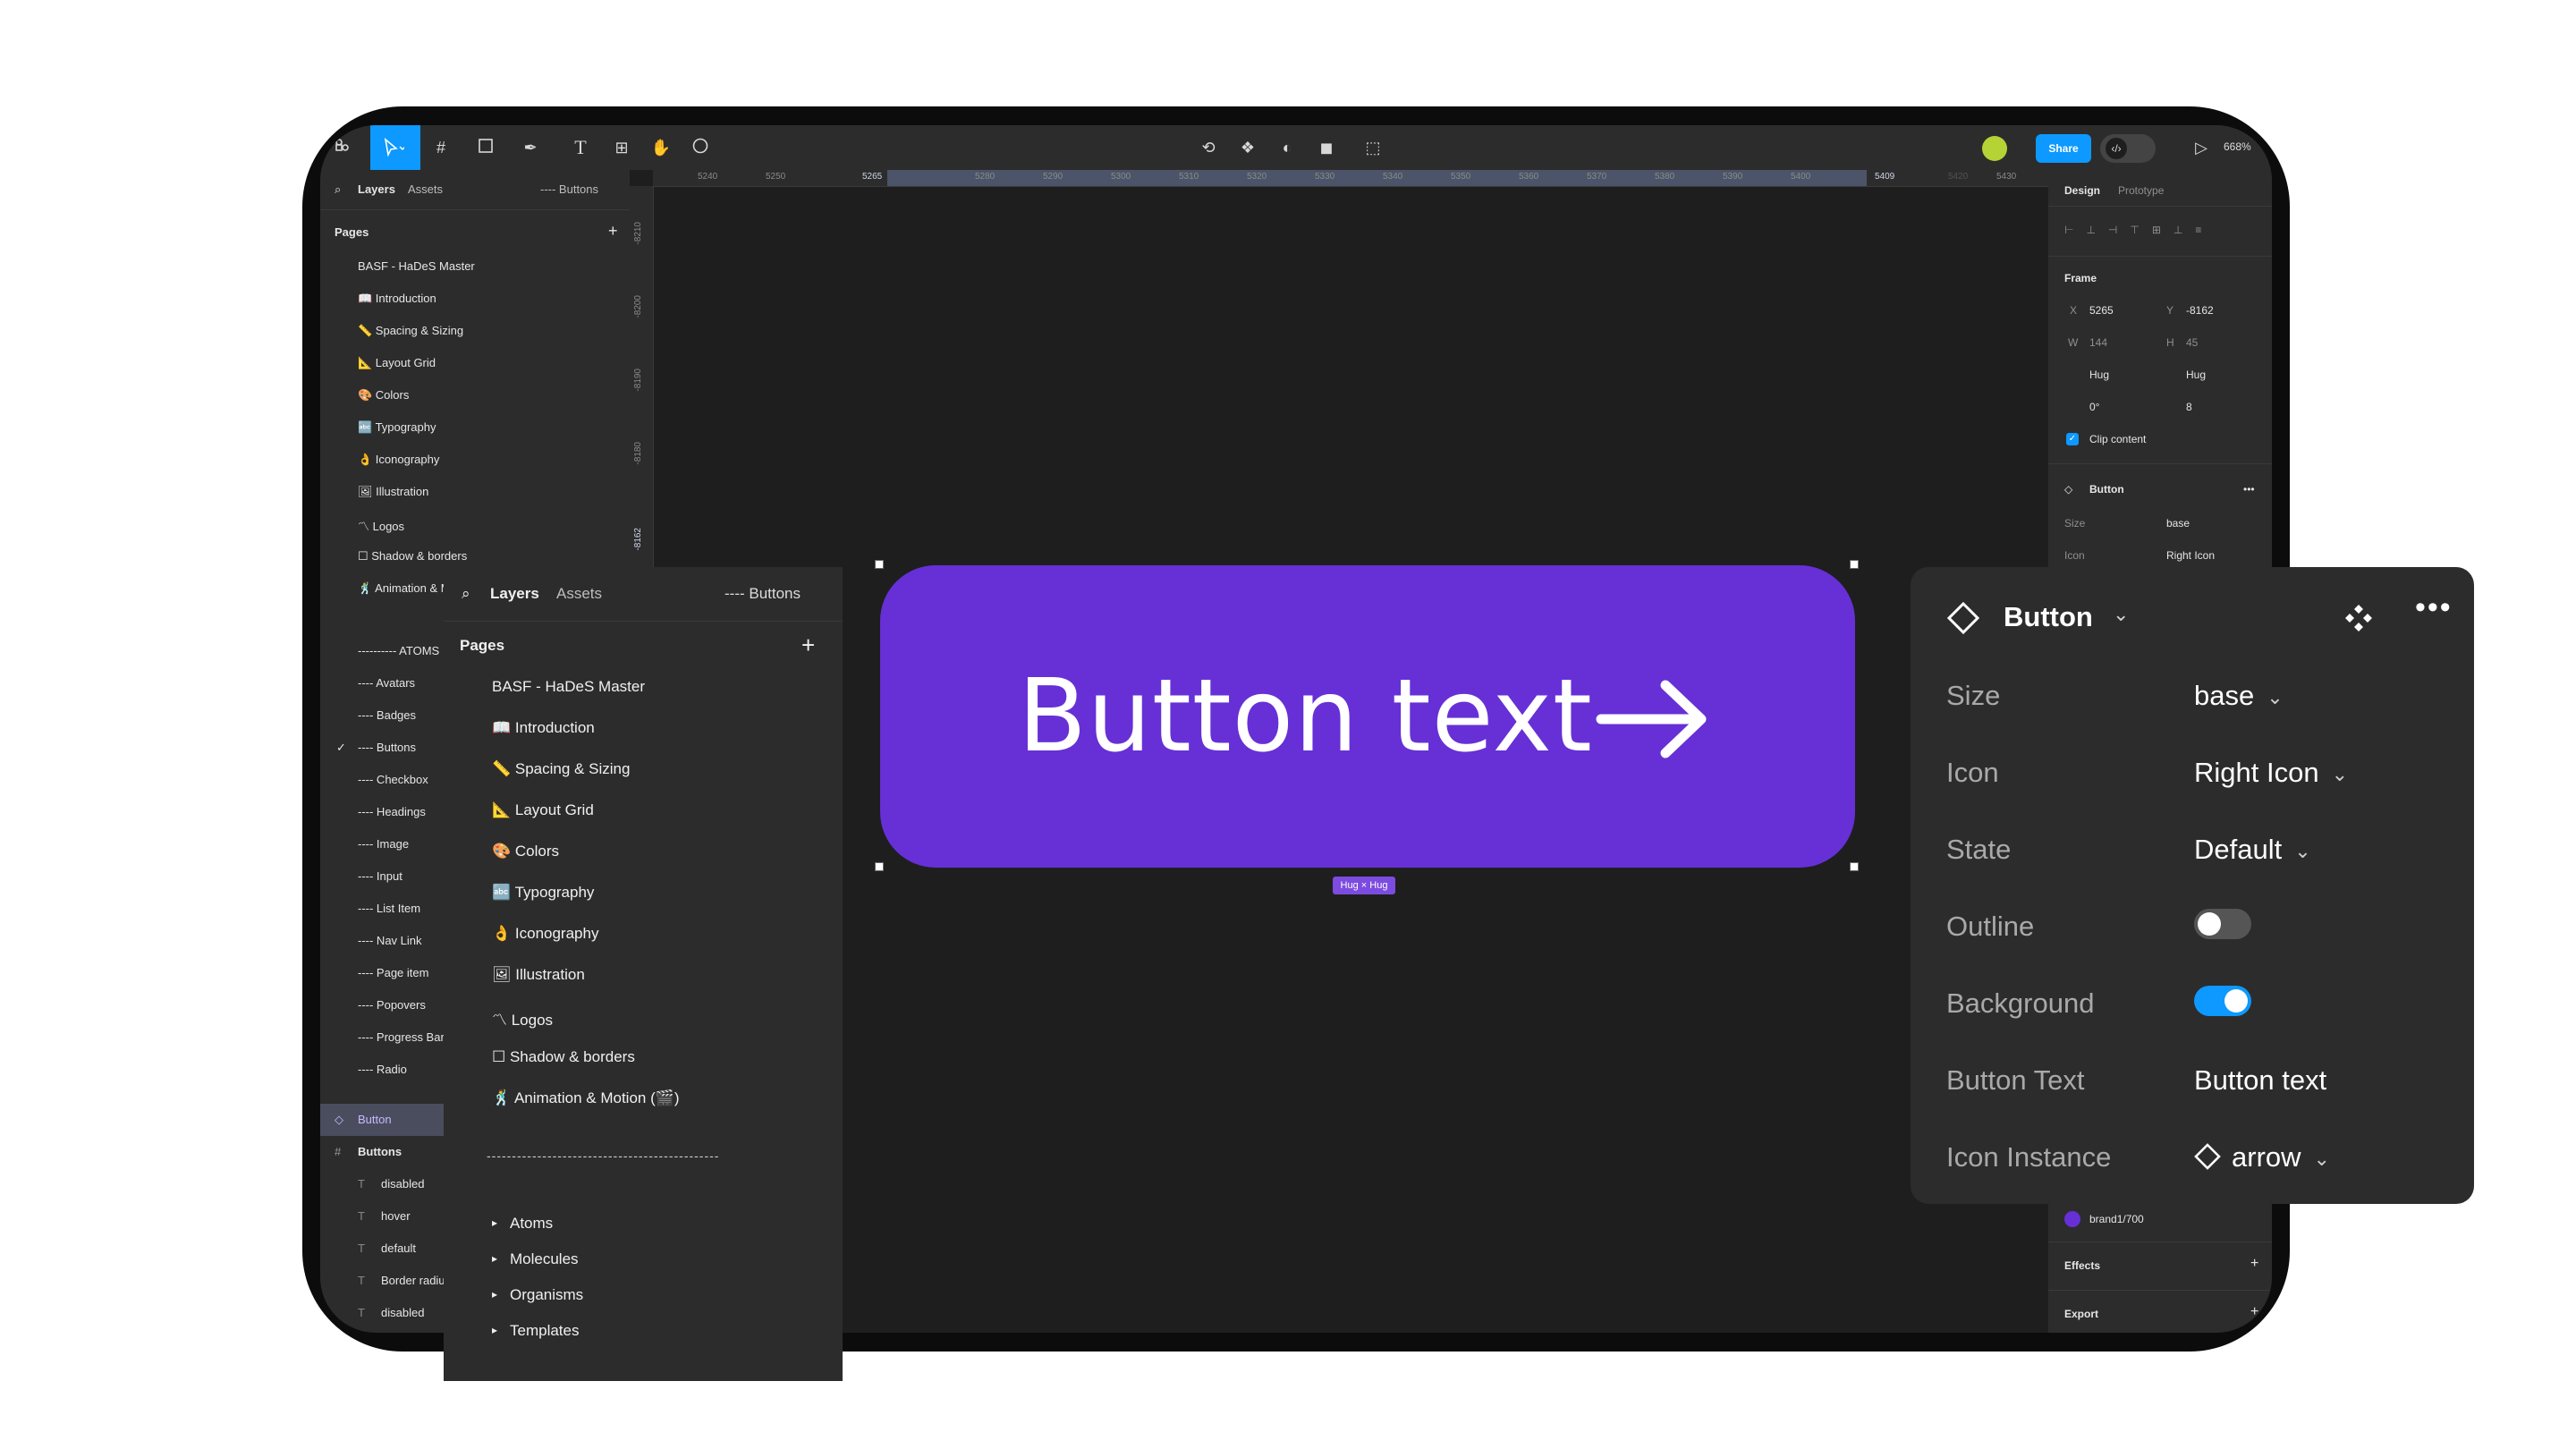 Image resolution: width=2576 pixels, height=1449 pixels. I want to click on frame-tool-icon: #, so click(441, 147).